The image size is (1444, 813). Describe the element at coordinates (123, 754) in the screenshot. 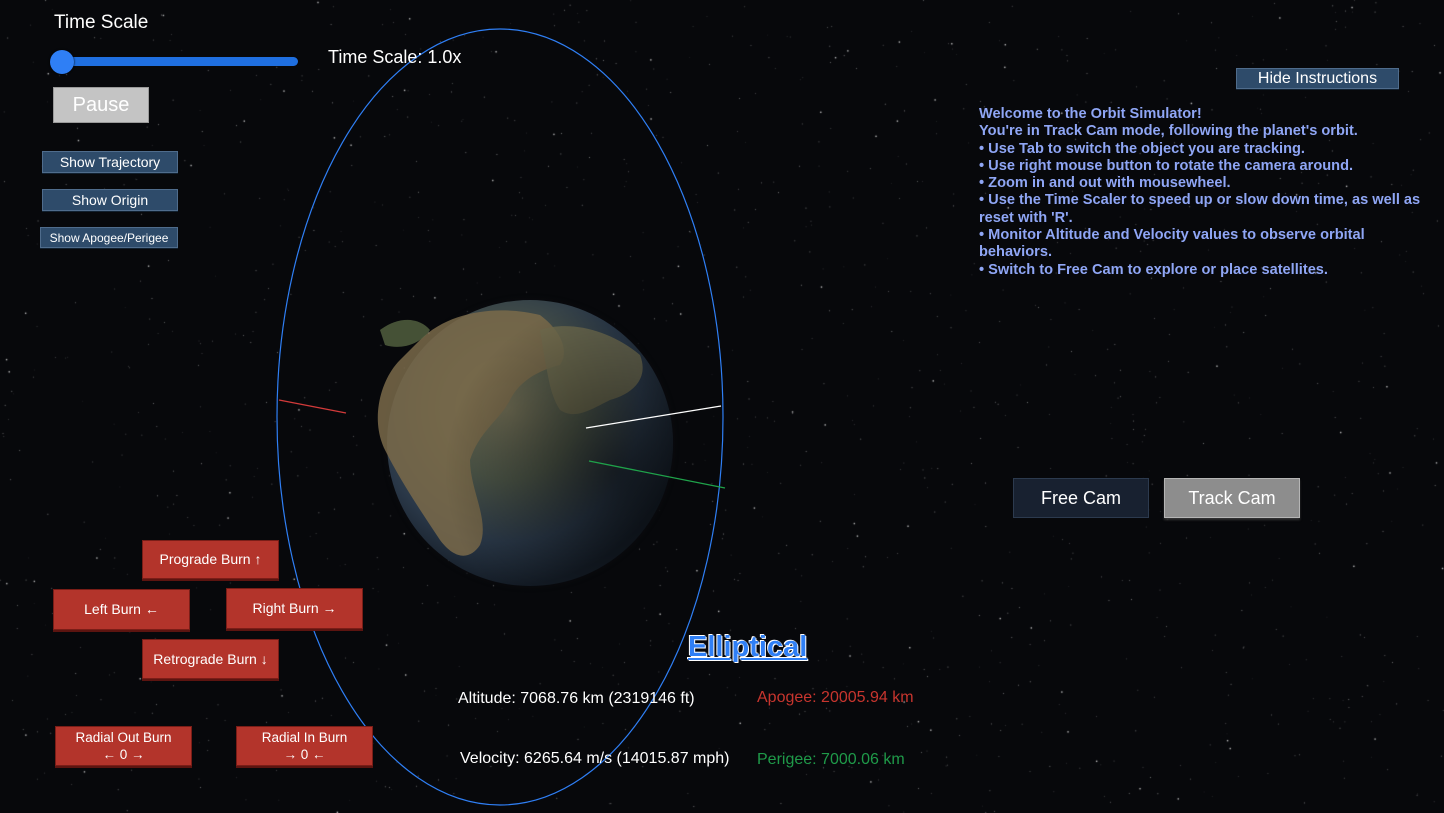

I see `radial-out-burn-glyph: ← 0 →` at that location.